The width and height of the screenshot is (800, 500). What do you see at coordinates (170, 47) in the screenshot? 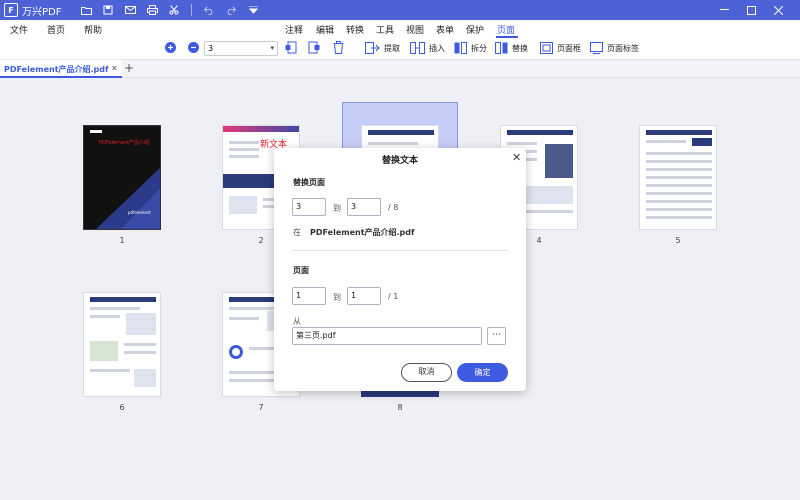
I see `zoom-in-icon` at bounding box center [170, 47].